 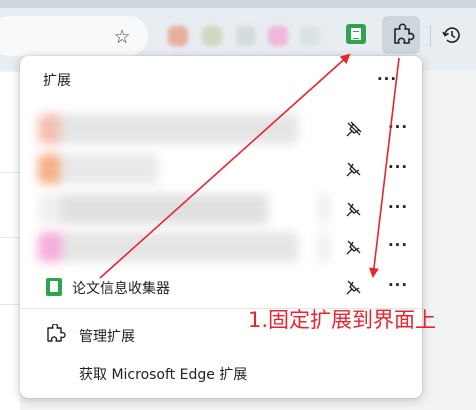 What do you see at coordinates (122, 37) in the screenshot?
I see `star-outline-icon: ☆` at bounding box center [122, 37].